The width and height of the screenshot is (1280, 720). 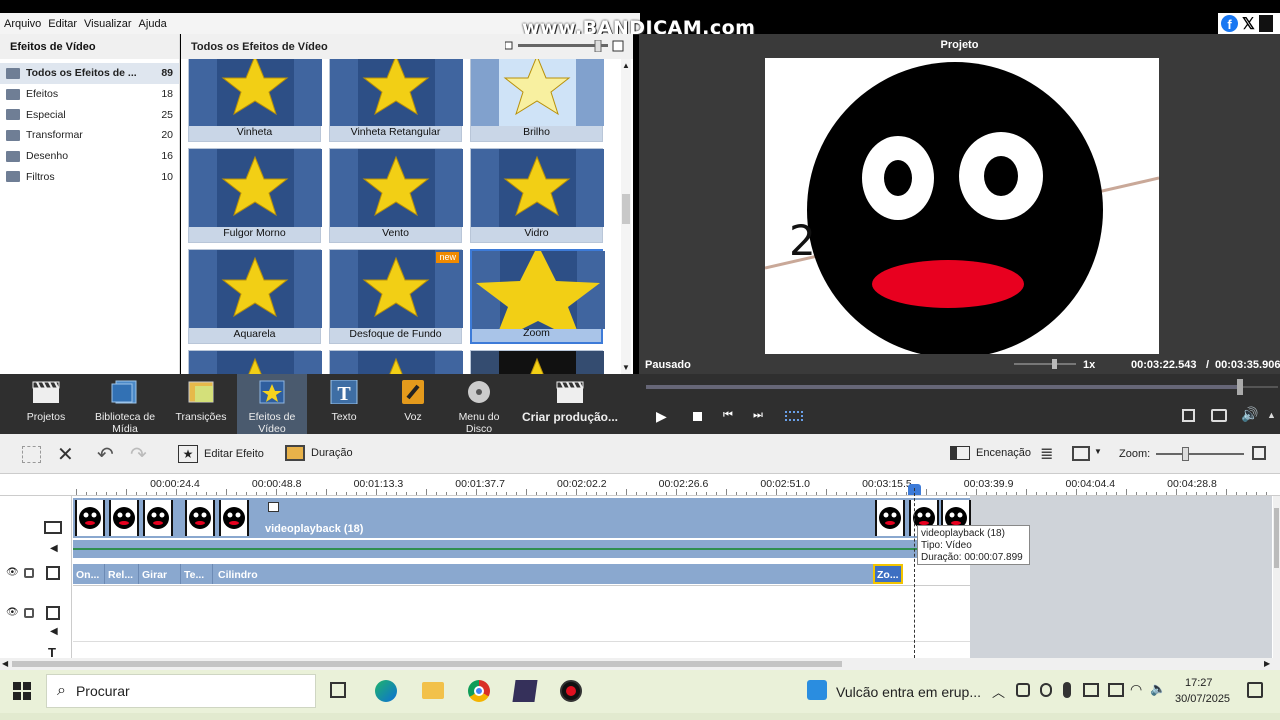 I want to click on previous-frame-icon: ⏮, so click(x=728, y=415).